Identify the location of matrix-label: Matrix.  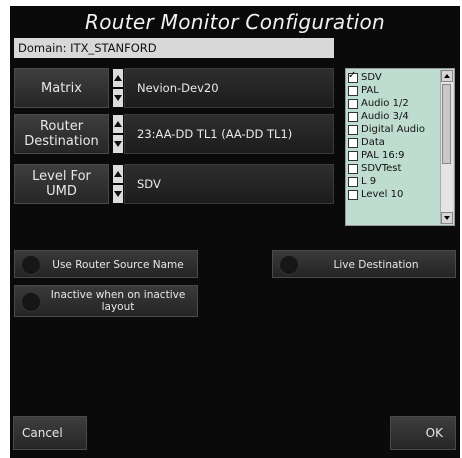
(61, 88).